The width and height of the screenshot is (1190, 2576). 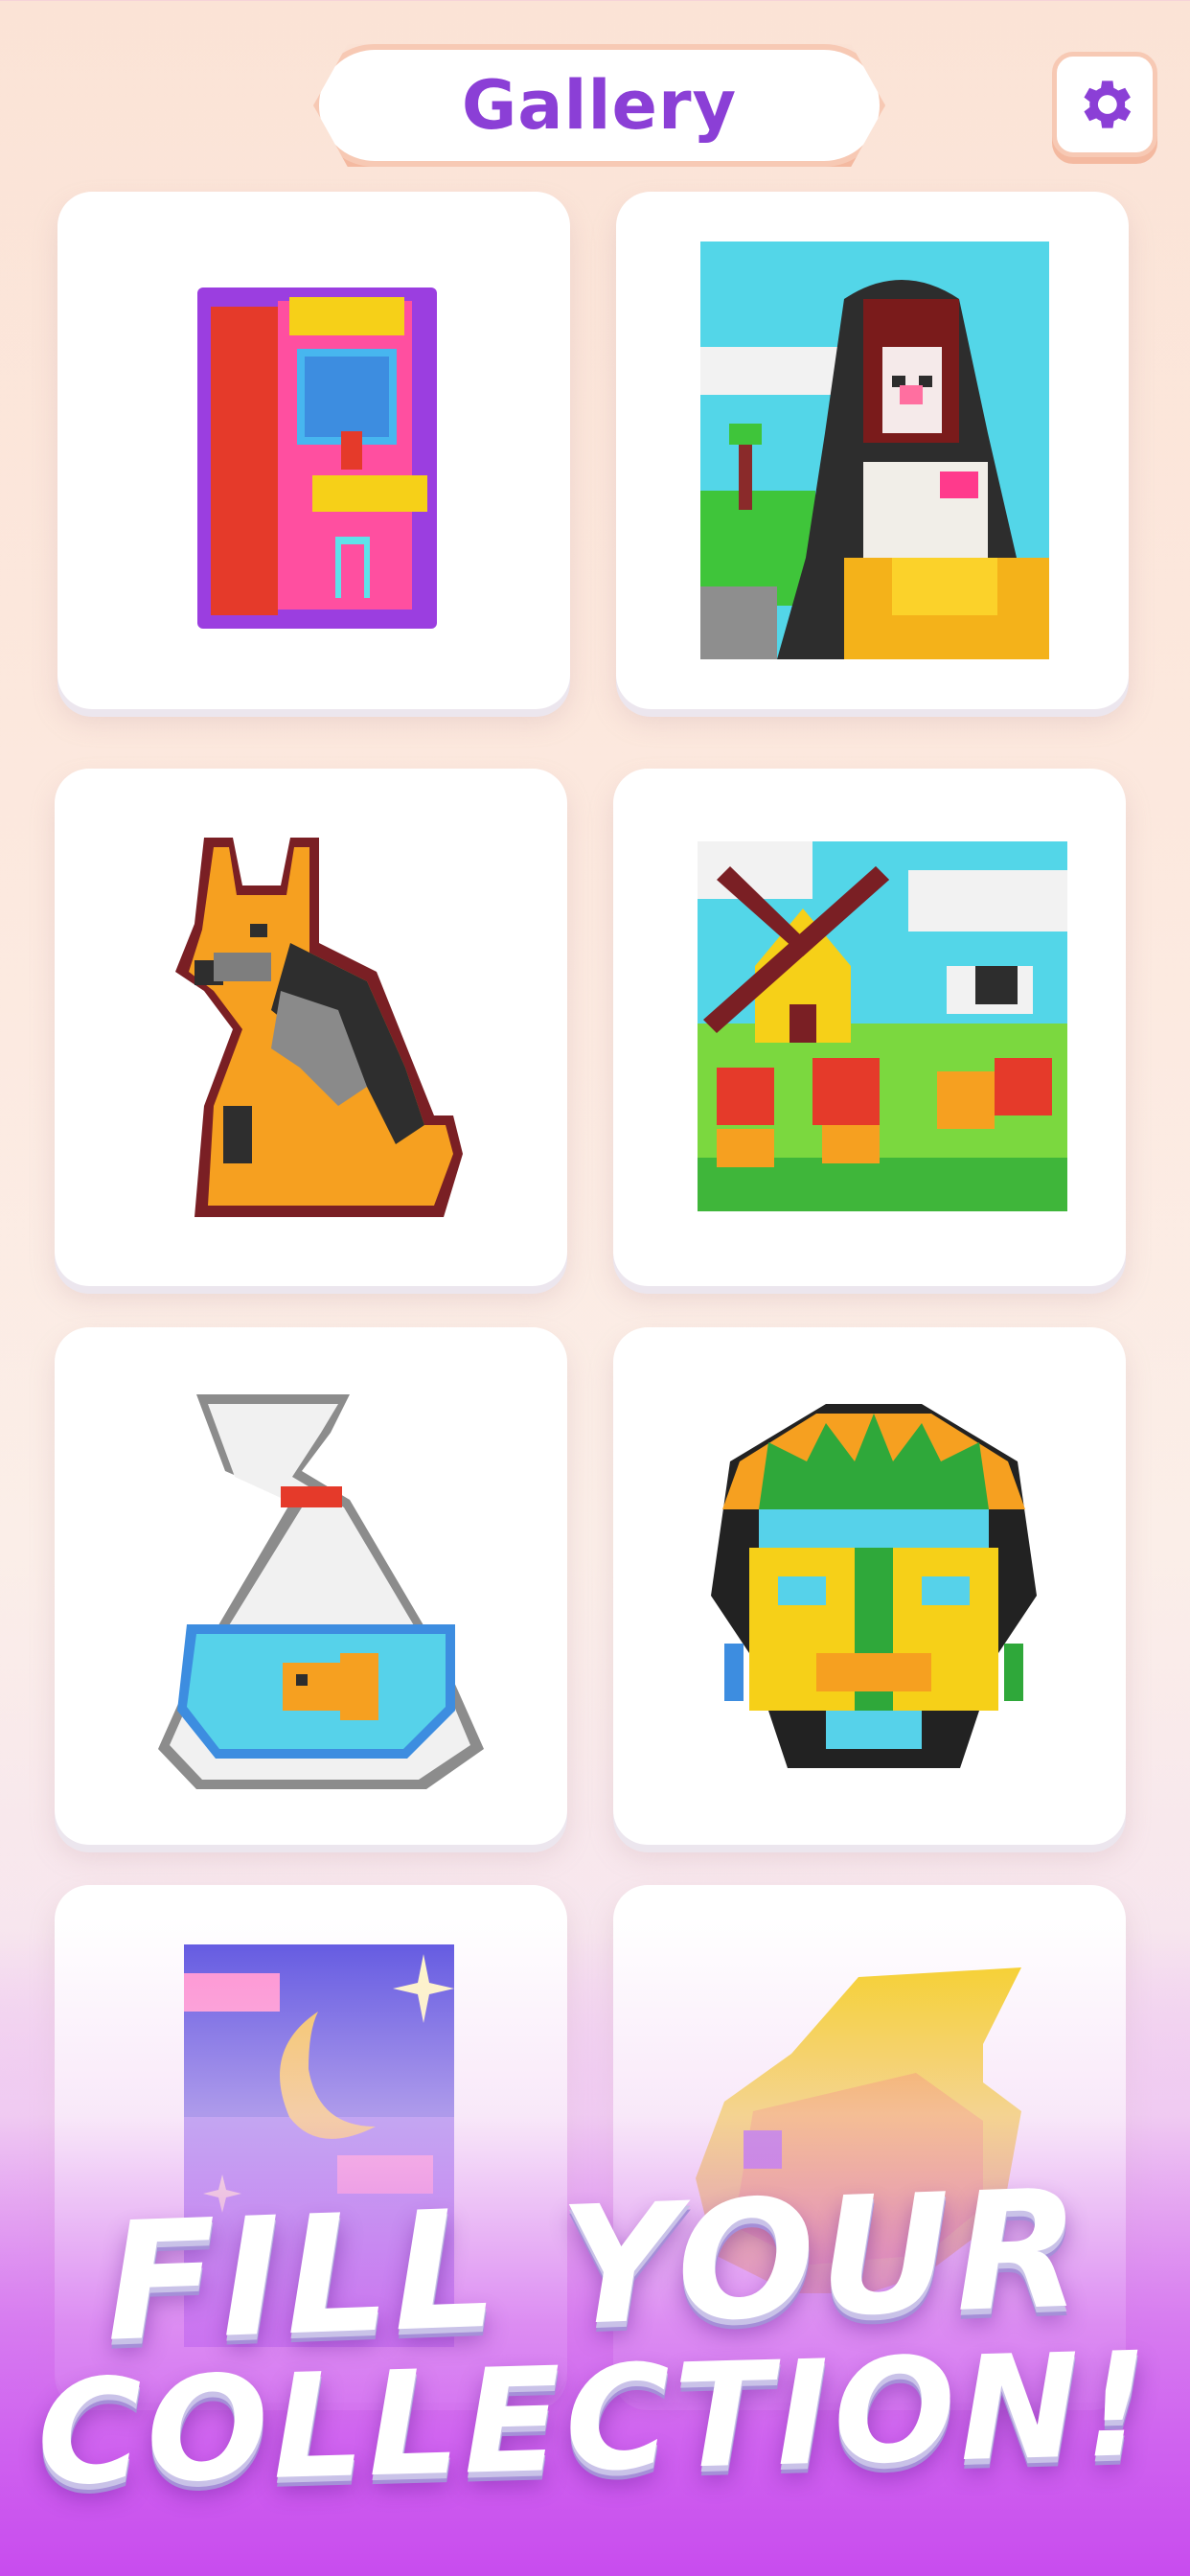 I want to click on tribal-mask-artwork, so click(x=874, y=1586).